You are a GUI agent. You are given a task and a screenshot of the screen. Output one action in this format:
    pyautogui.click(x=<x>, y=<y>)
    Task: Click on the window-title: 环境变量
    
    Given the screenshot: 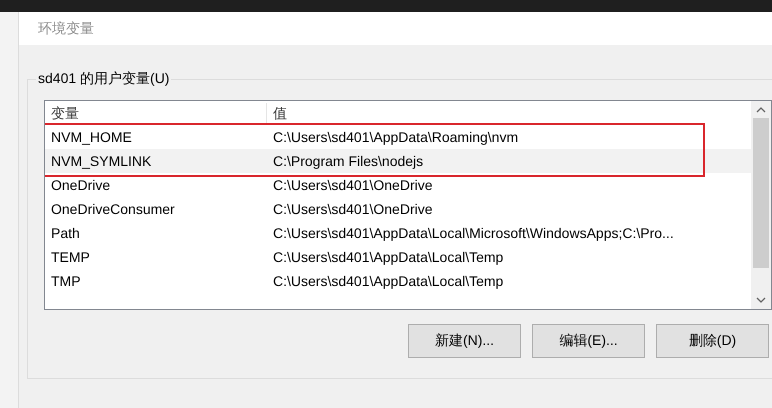 What is the action you would take?
    pyautogui.click(x=66, y=29)
    